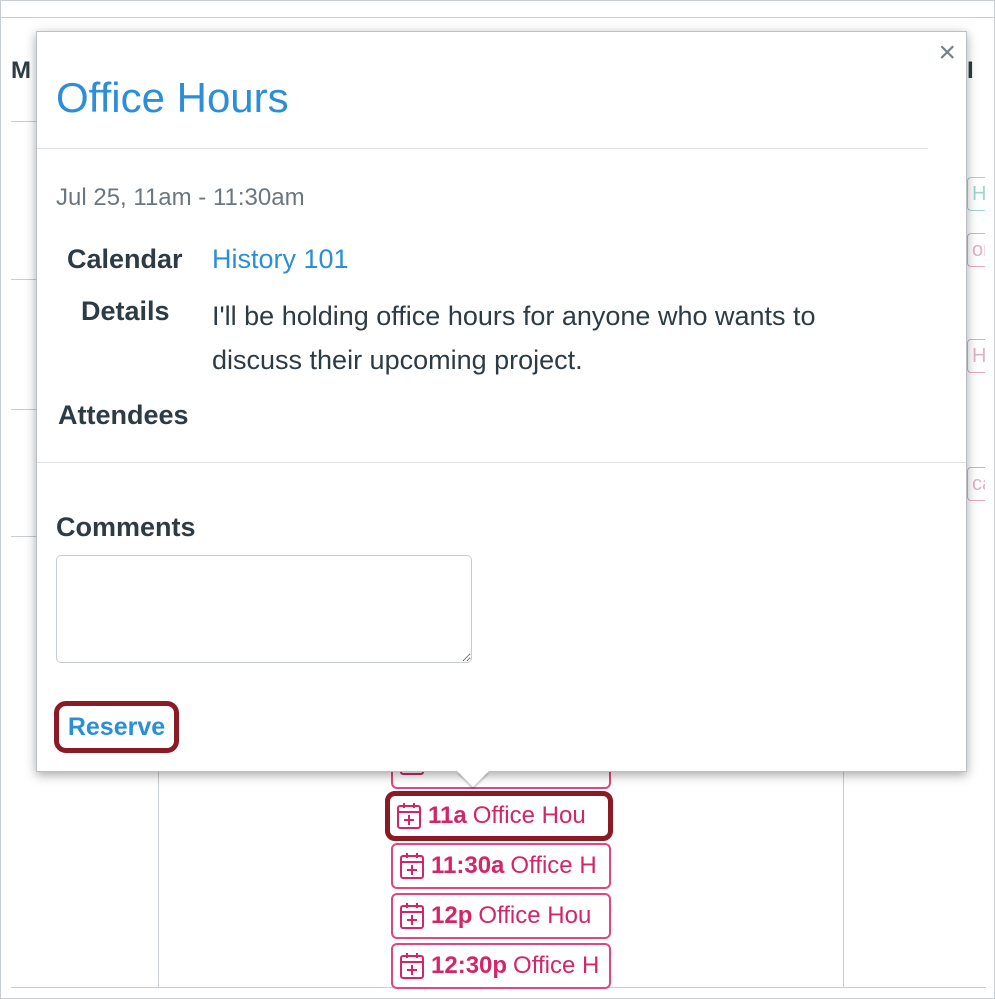 The width and height of the screenshot is (995, 999). I want to click on slot-time: 12p, so click(452, 915).